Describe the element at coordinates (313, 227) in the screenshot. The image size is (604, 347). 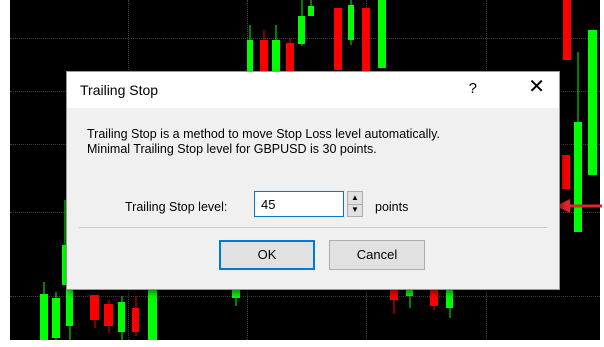
I see `dialog-divider` at that location.